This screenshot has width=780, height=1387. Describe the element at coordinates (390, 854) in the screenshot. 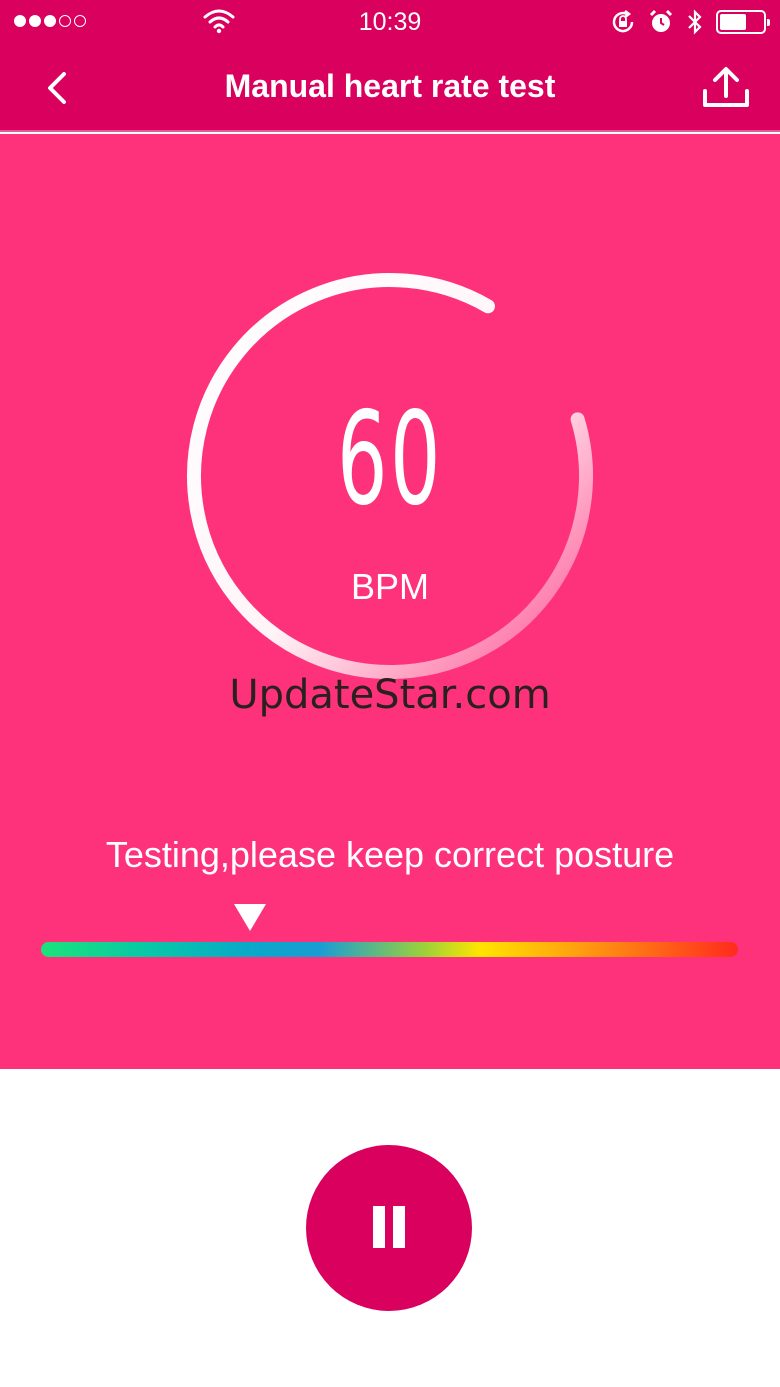

I see `status-message: Testing,please keep correct posture` at that location.